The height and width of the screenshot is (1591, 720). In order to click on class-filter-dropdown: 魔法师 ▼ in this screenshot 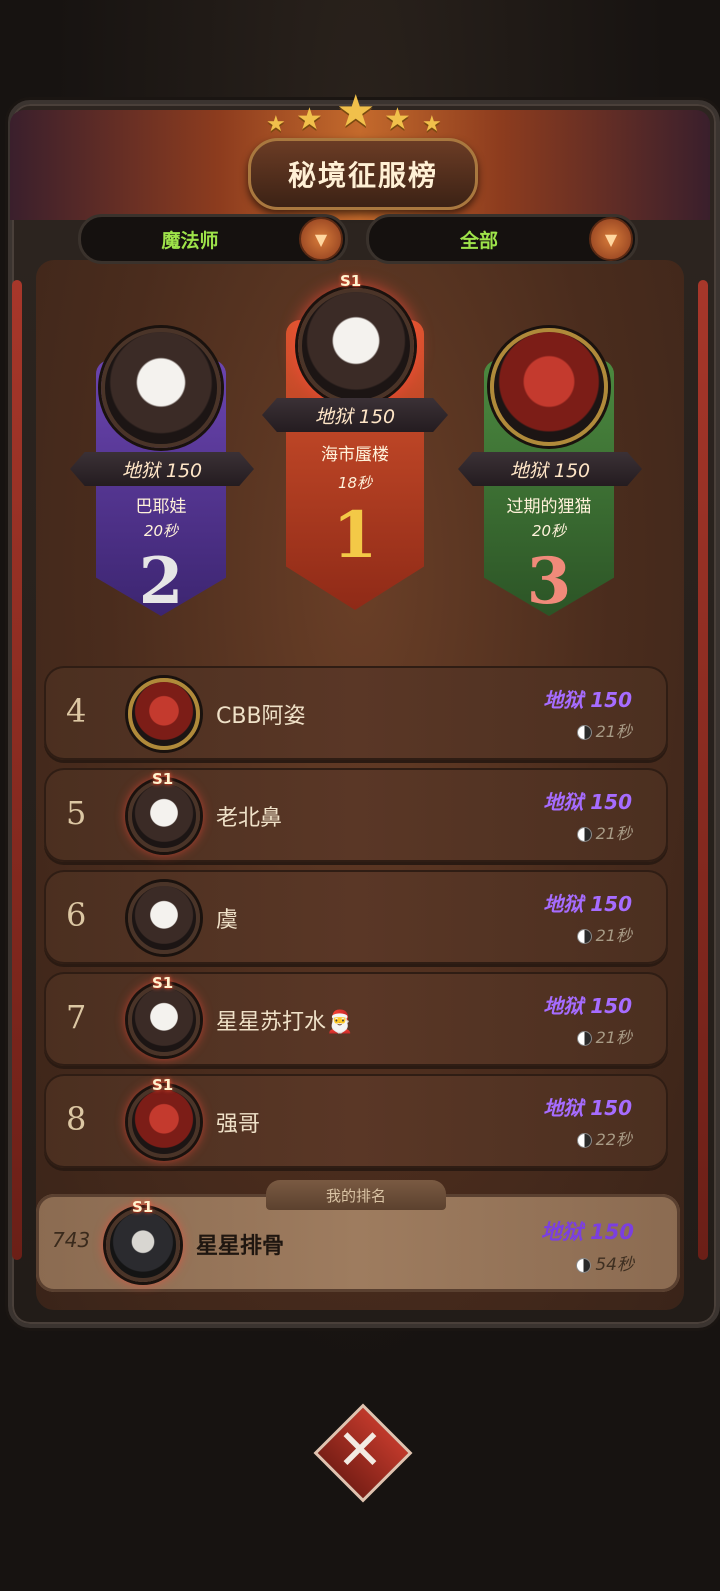, I will do `click(213, 239)`.